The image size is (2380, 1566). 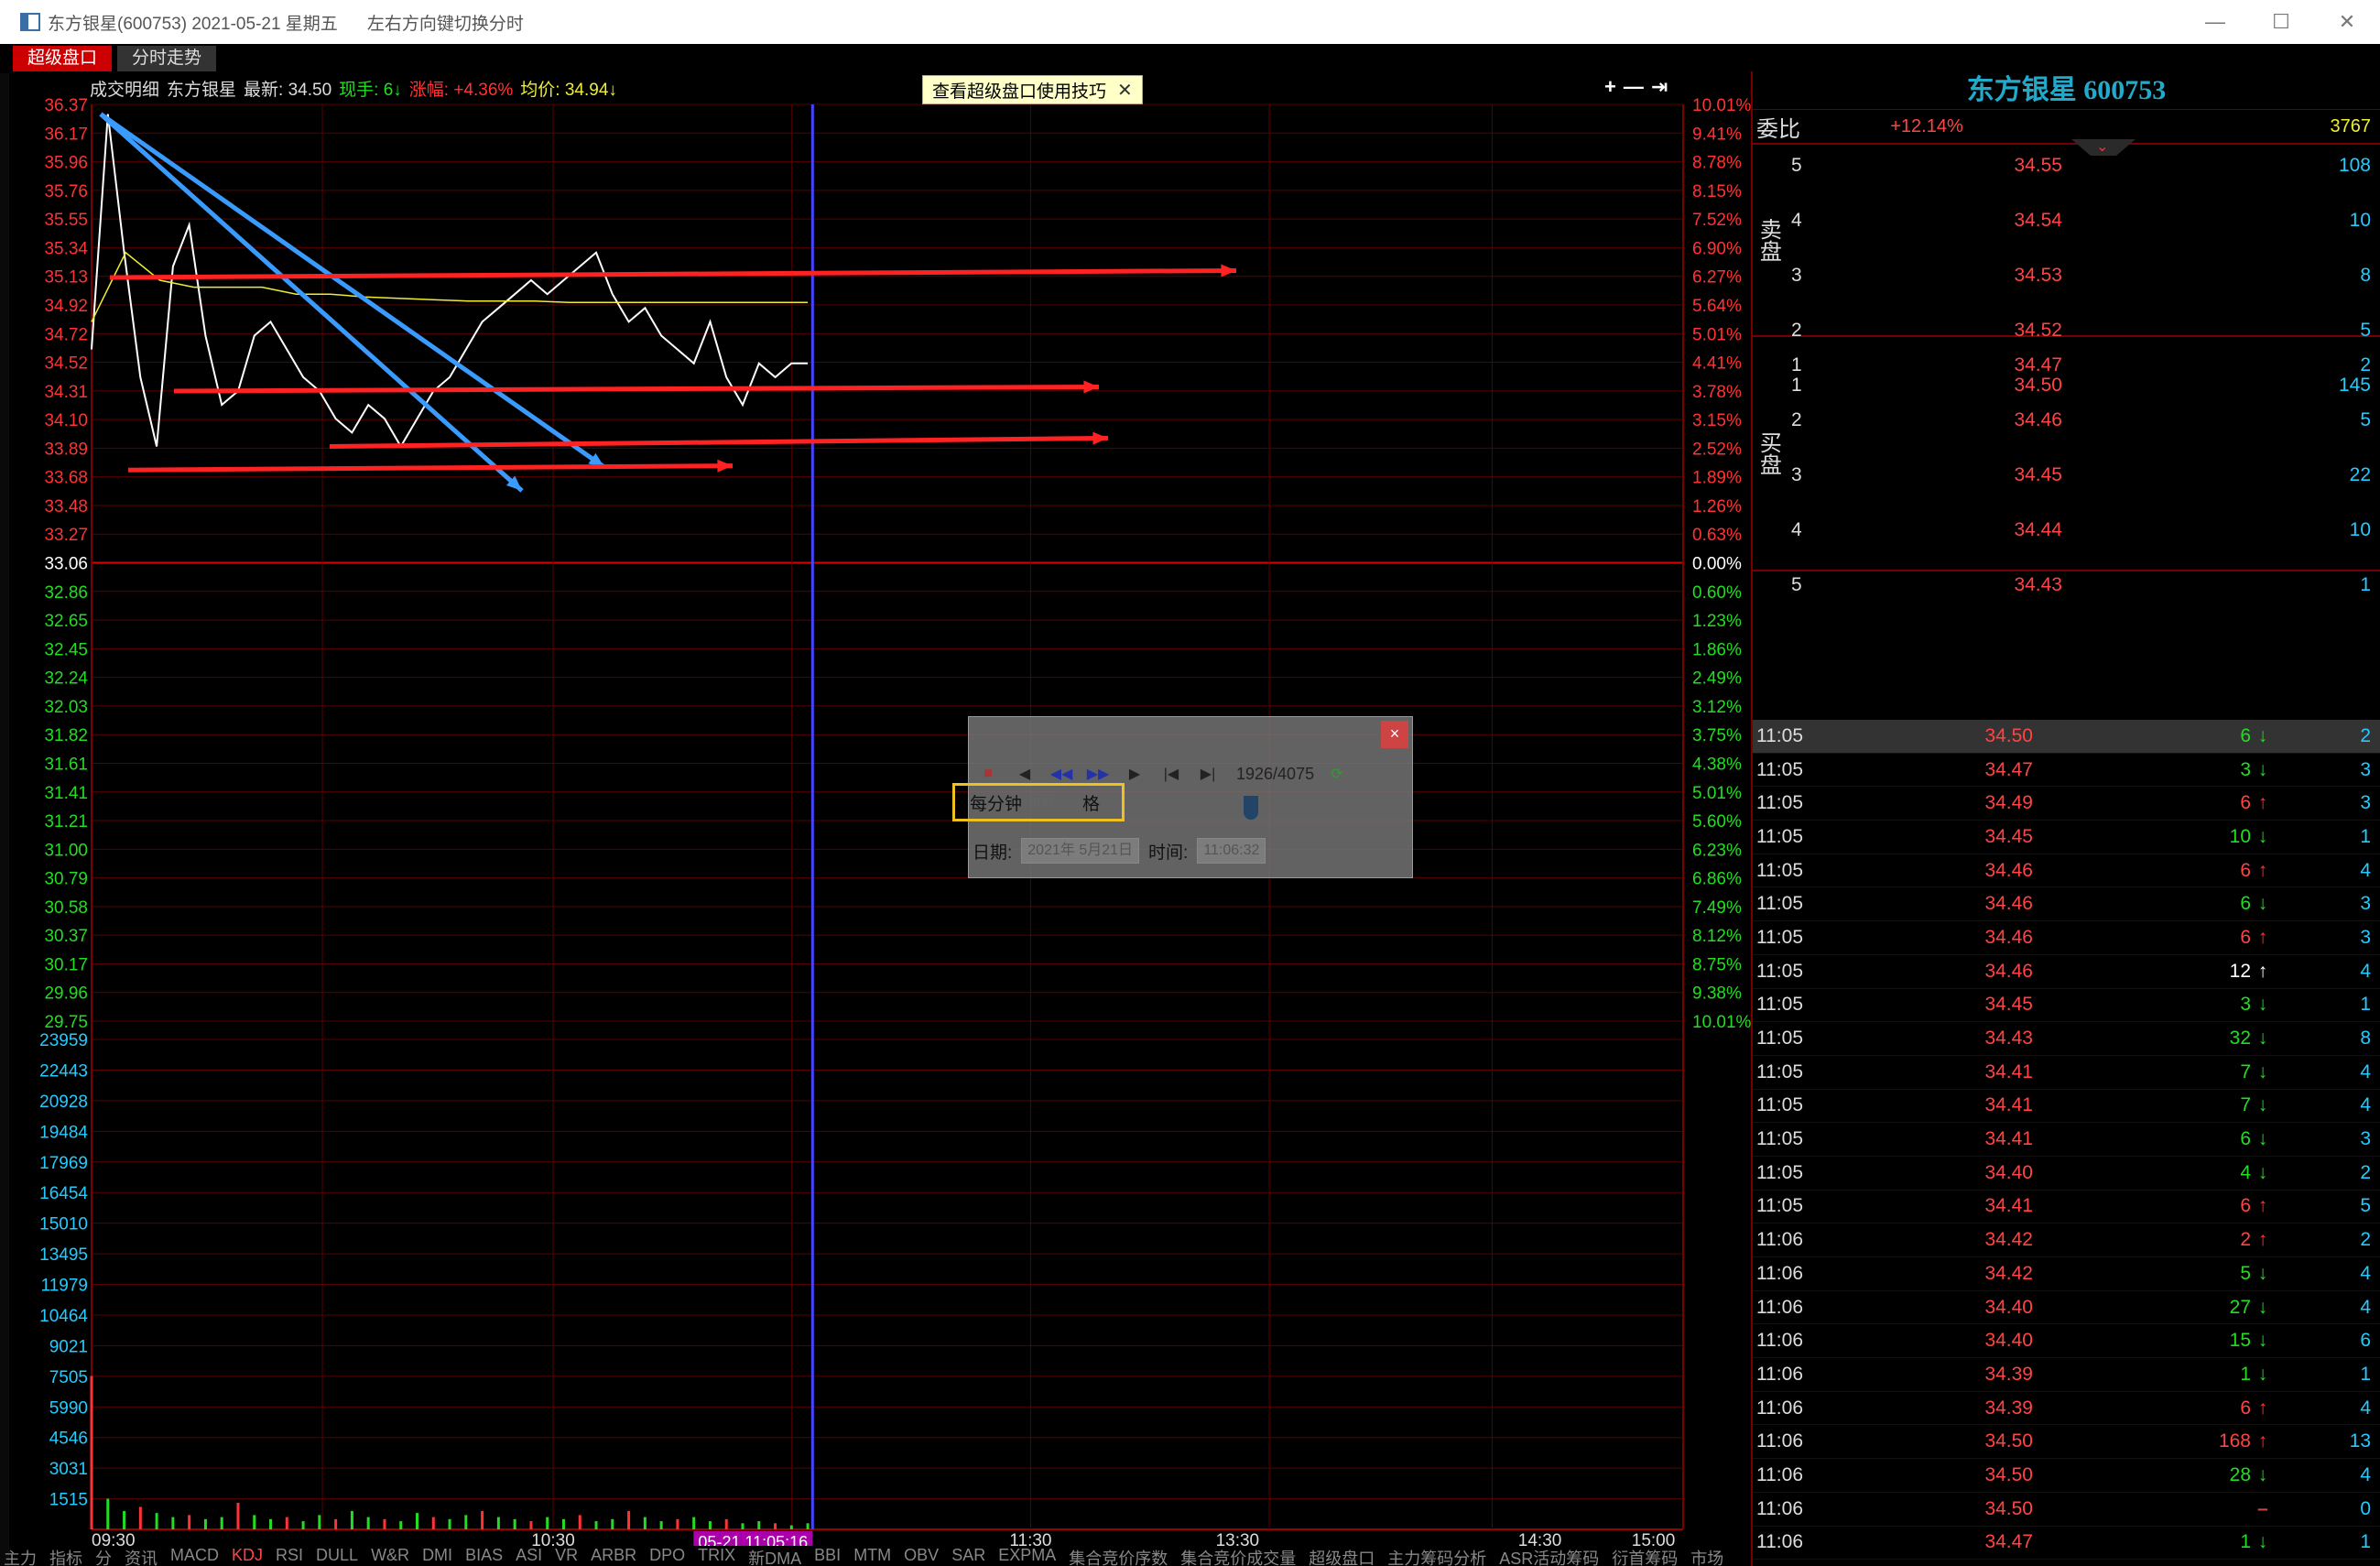 What do you see at coordinates (613, 1556) in the screenshot?
I see `indicator-tab: ARBR` at bounding box center [613, 1556].